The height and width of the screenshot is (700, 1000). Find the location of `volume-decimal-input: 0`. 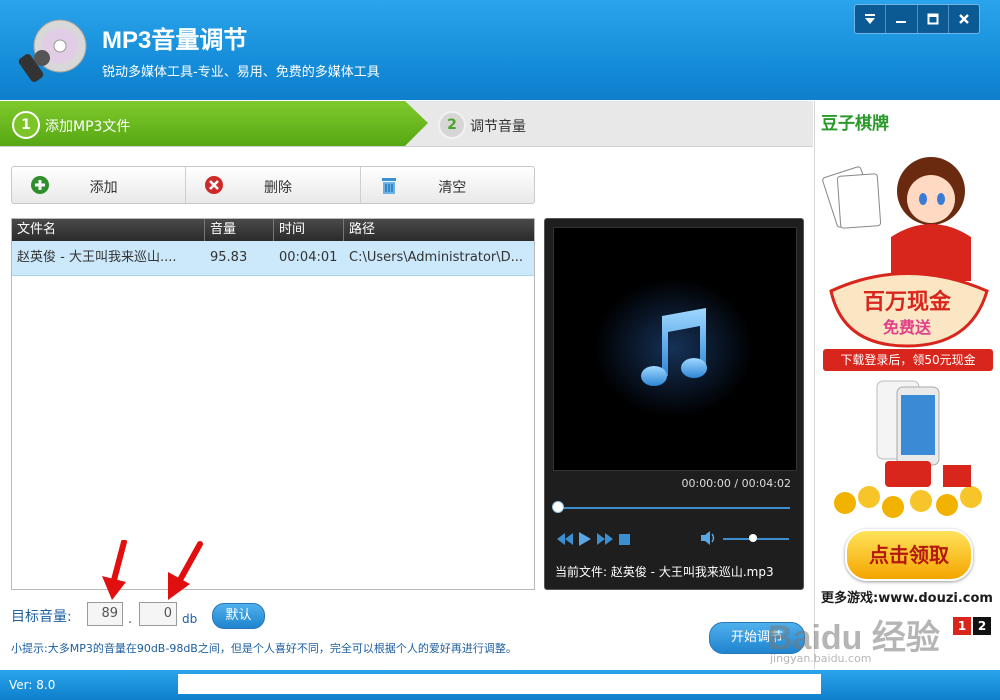

volume-decimal-input: 0 is located at coordinates (158, 614).